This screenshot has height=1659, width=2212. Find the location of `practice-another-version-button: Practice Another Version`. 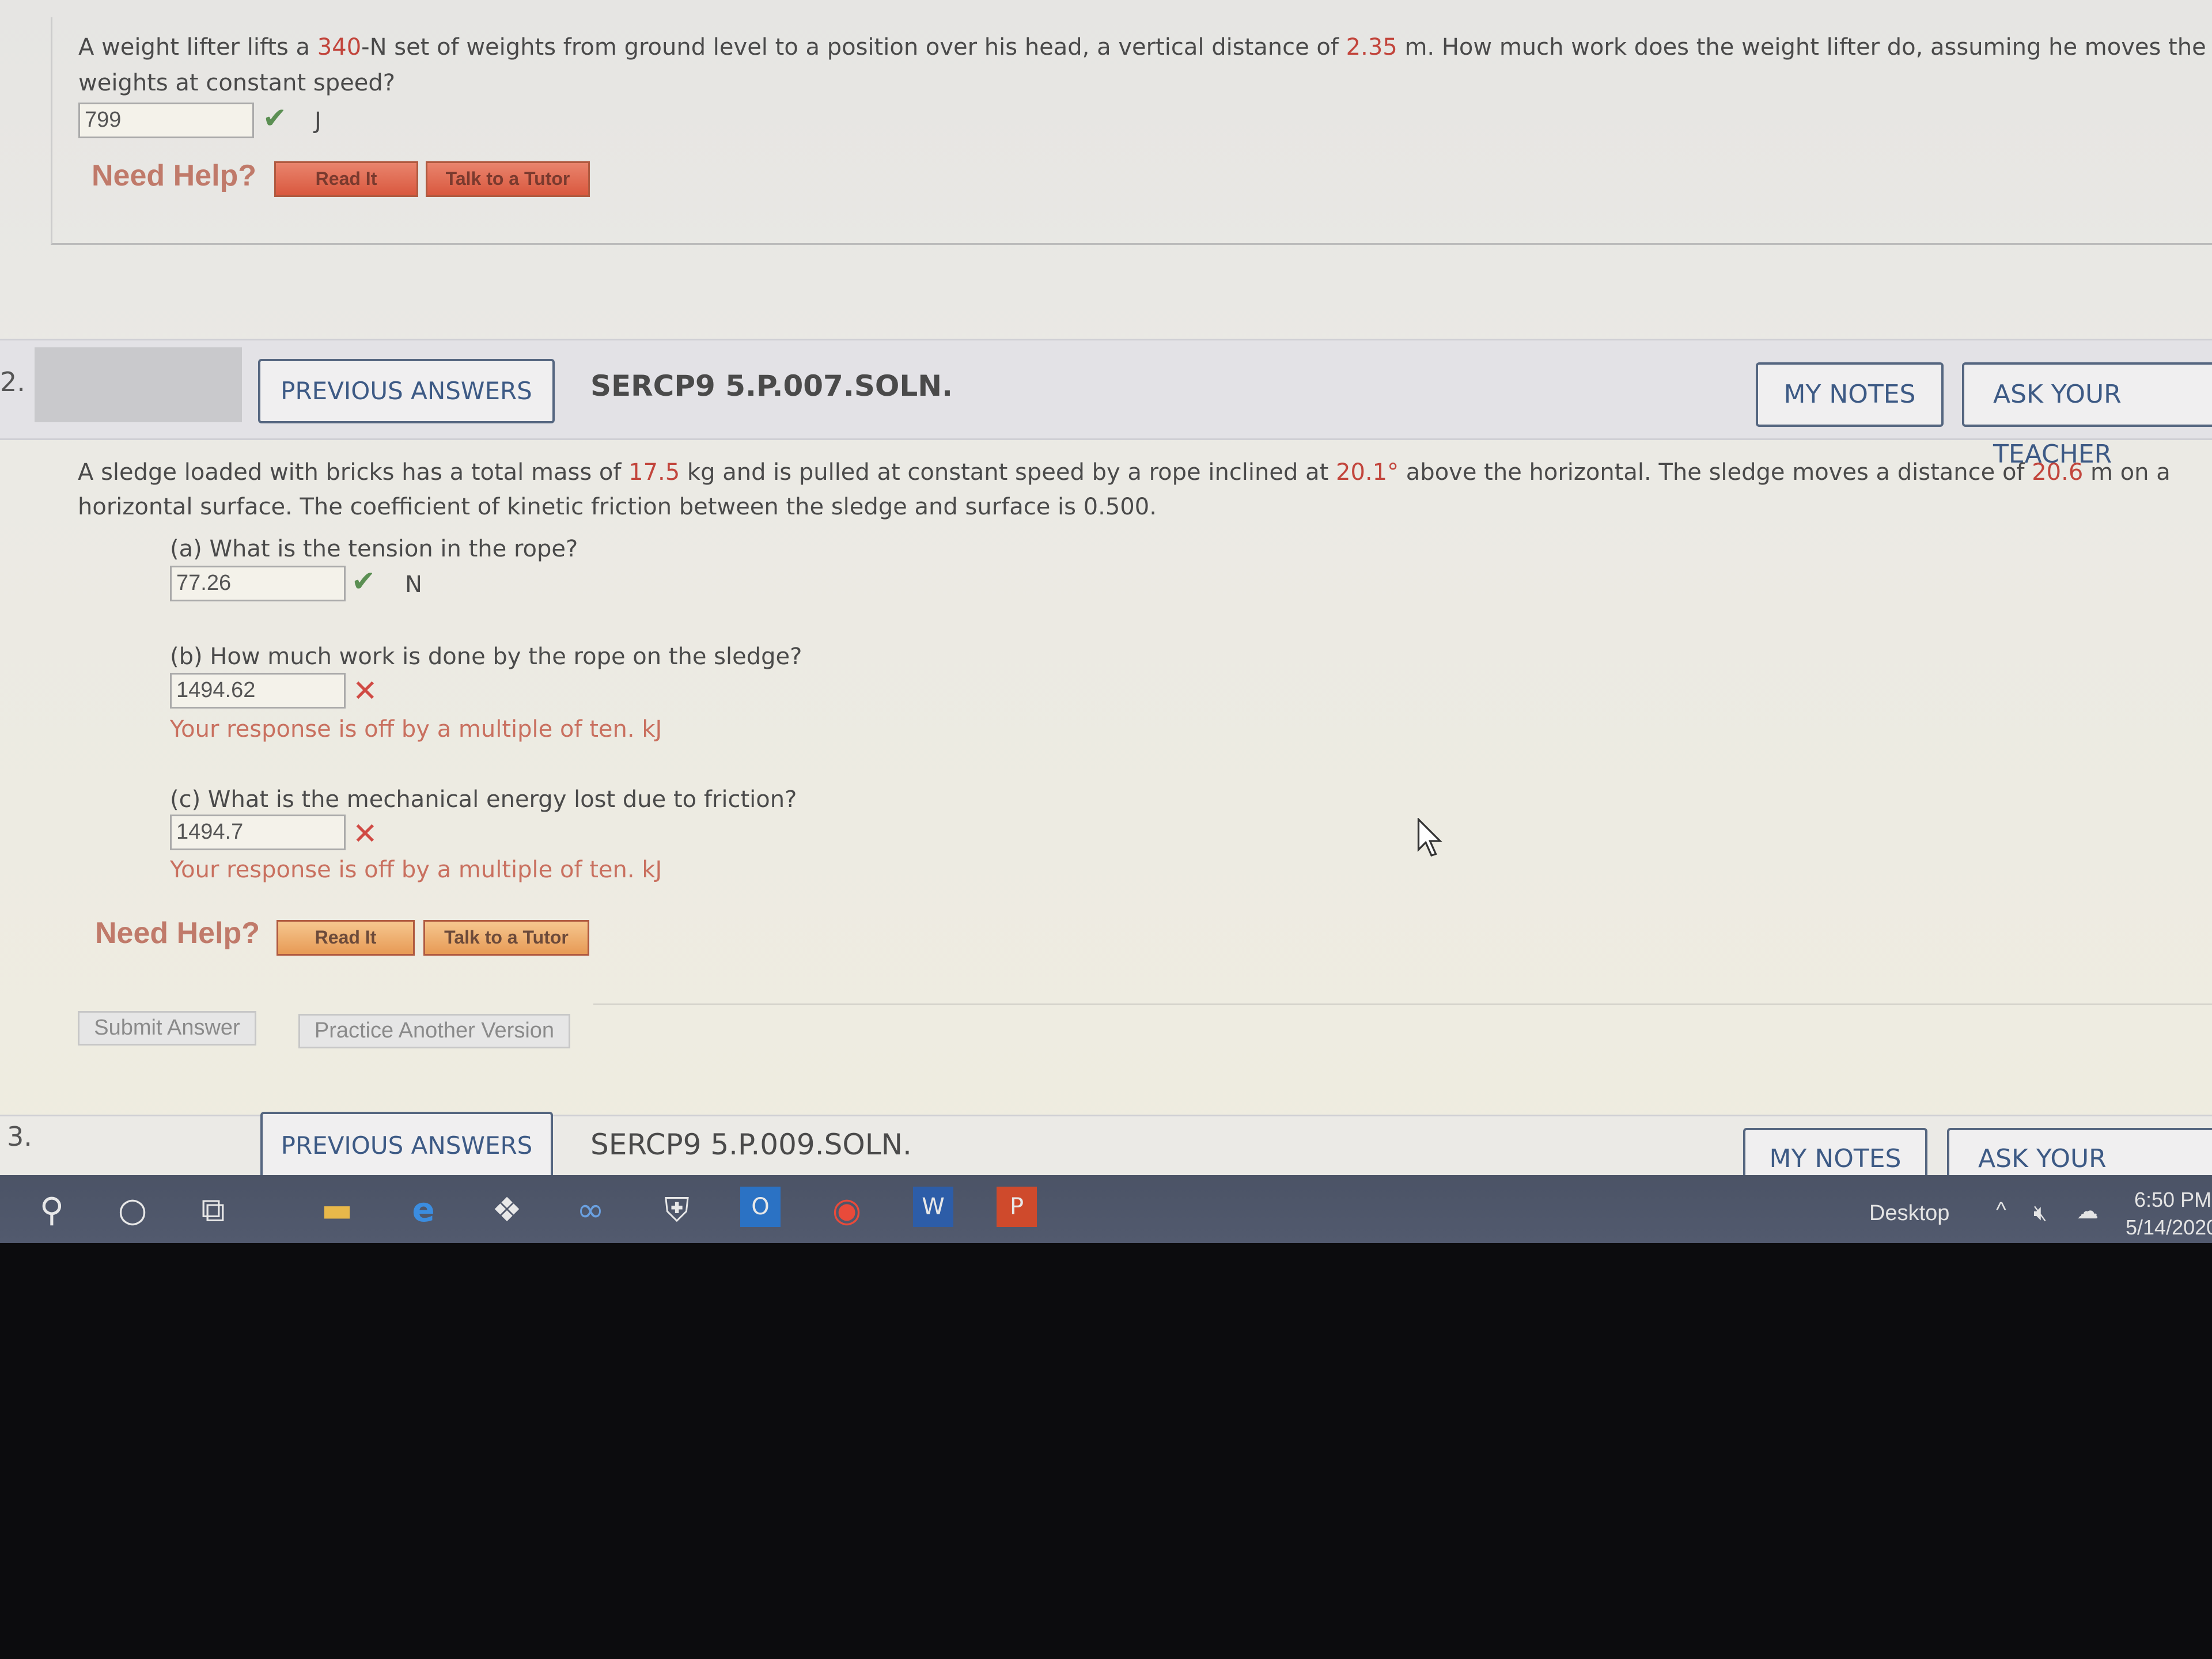

practice-another-version-button: Practice Another Version is located at coordinates (434, 1031).